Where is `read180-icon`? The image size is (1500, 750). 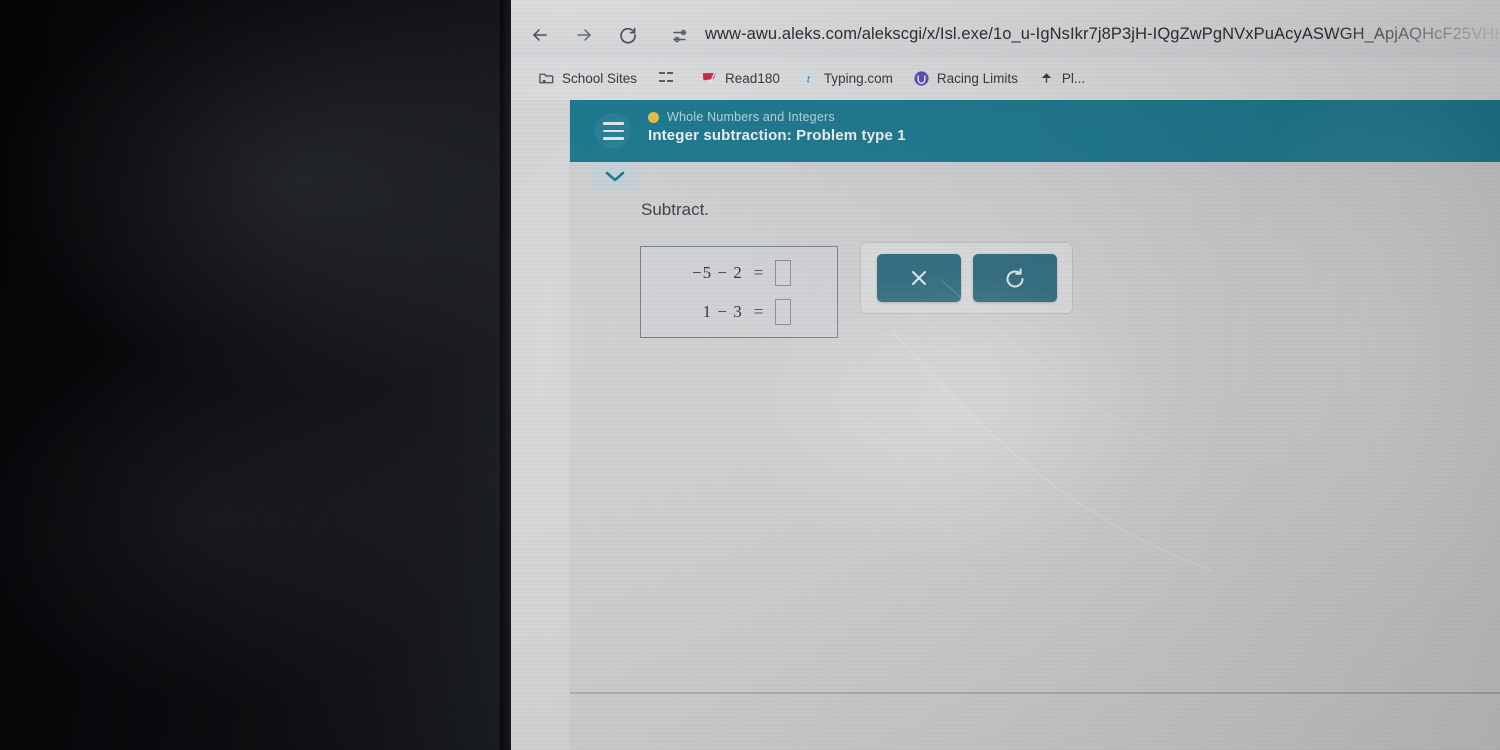
read180-icon is located at coordinates (709, 78).